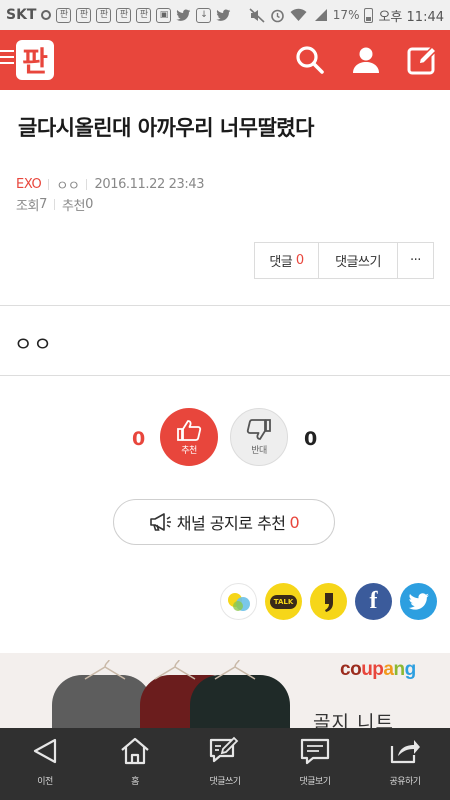  I want to click on nav-view-comments: 댓글보기, so click(315, 764).